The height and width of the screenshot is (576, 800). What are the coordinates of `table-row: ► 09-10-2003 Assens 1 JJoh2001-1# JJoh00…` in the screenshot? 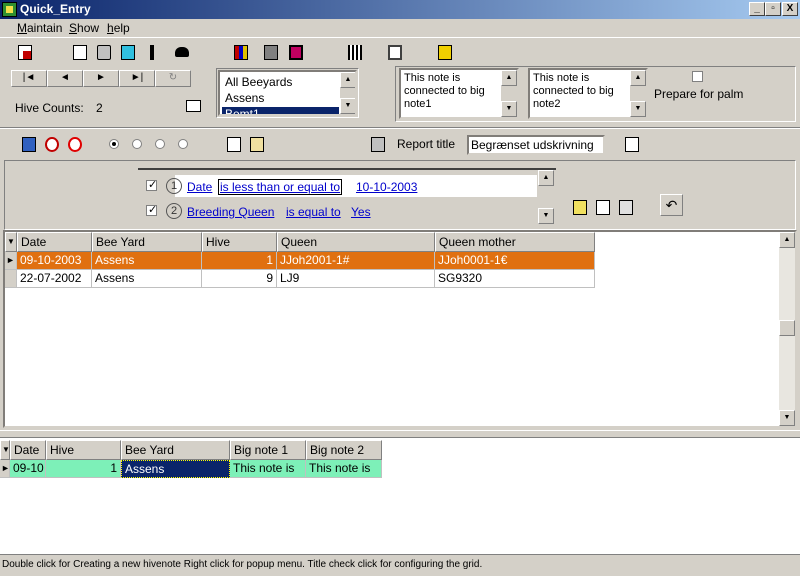 It's located at (300, 261).